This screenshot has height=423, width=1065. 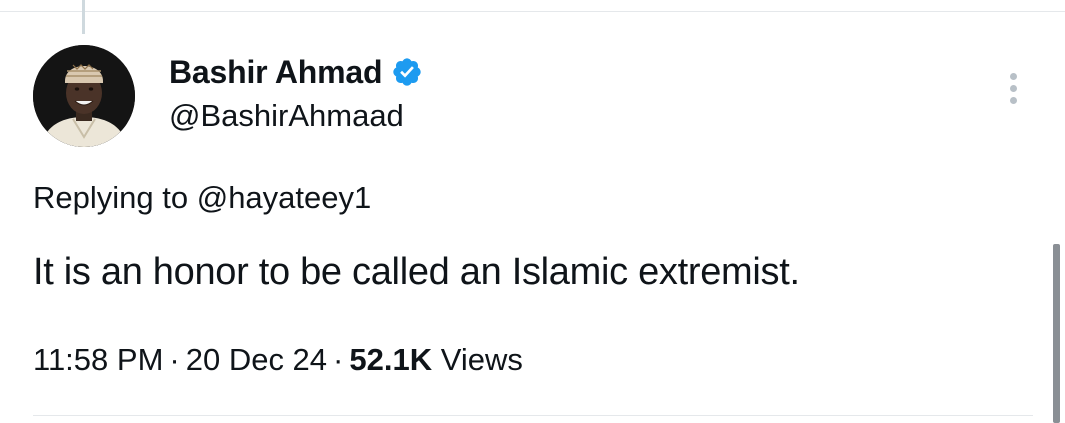 I want to click on replying-to-handle: @hayateey1, so click(x=284, y=197).